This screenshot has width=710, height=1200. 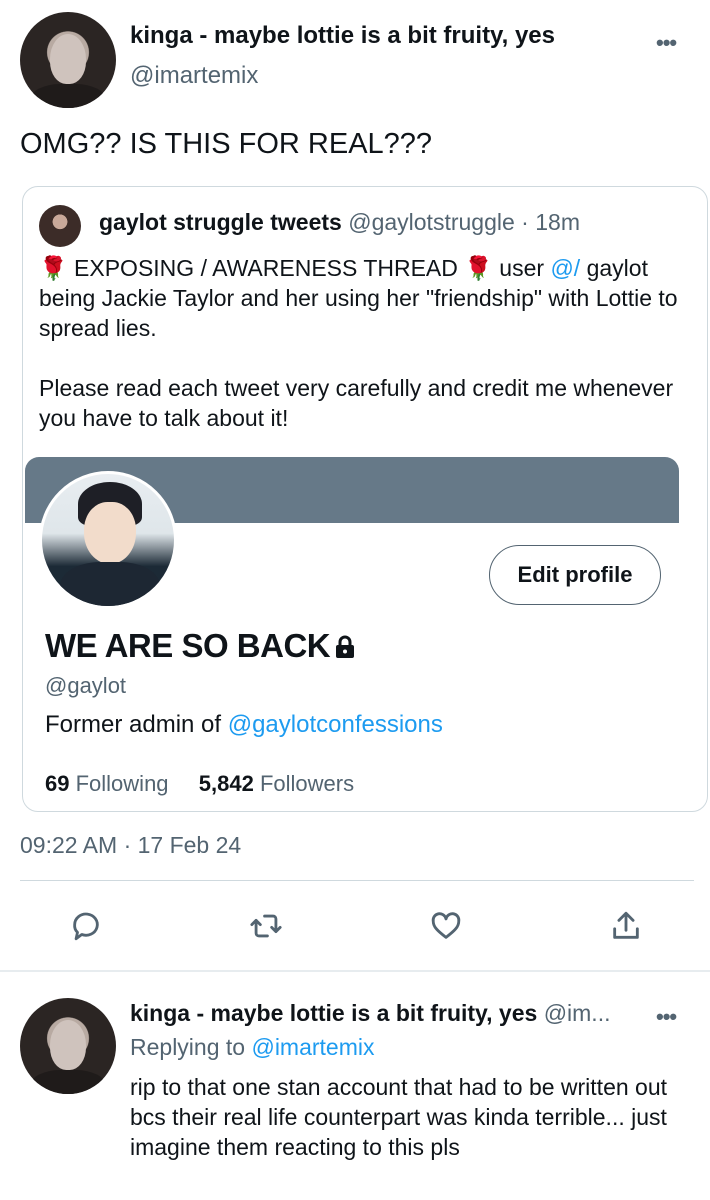 I want to click on author-handle: @imartemix, so click(x=194, y=76).